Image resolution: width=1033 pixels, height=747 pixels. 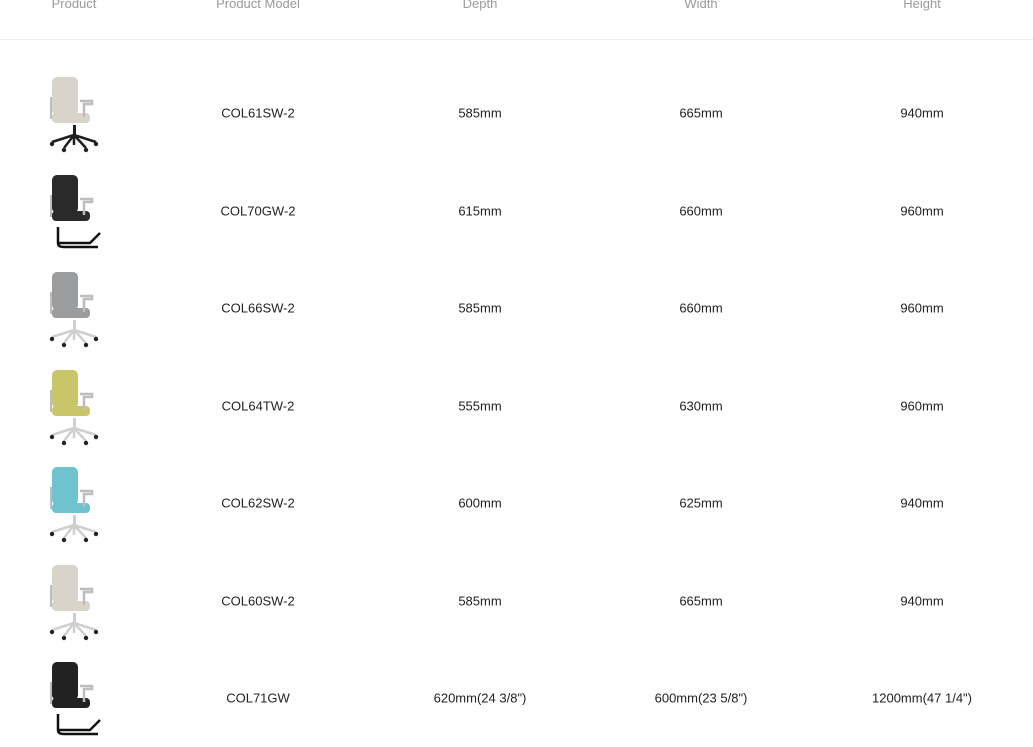 I want to click on depth-cell: 555mm, so click(x=480, y=406).